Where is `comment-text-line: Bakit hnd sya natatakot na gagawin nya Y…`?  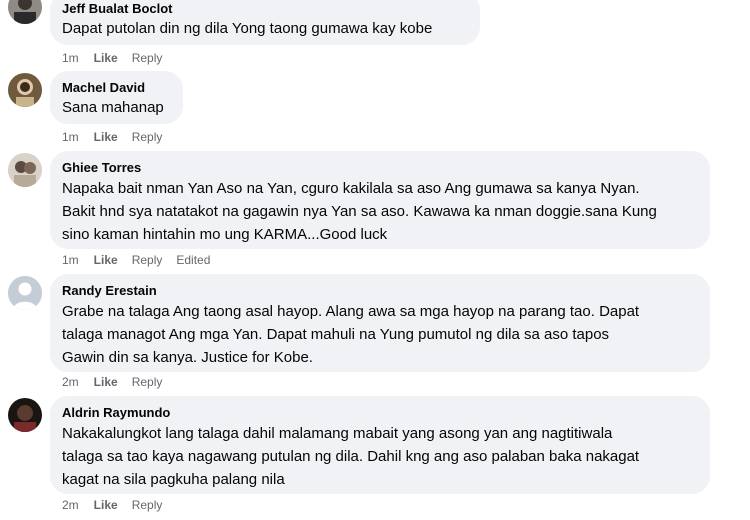
comment-text-line: Bakit hnd sya natatakot na gagawin nya Y… is located at coordinates (359, 211).